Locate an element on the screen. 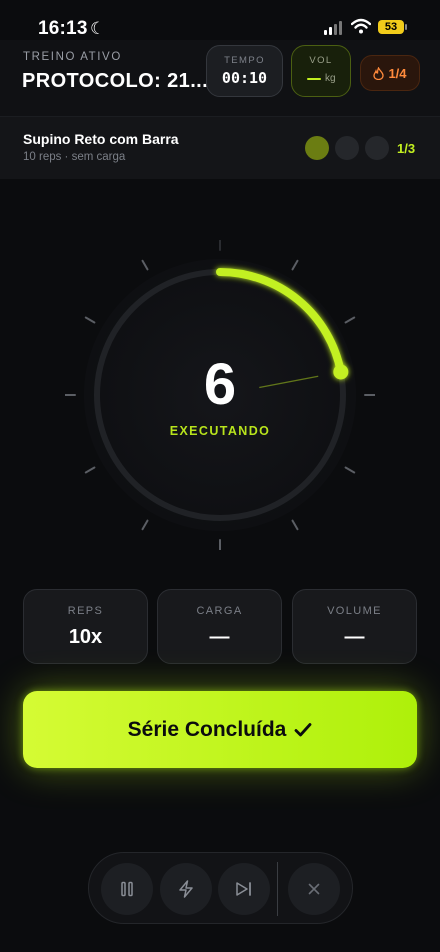  pause-button is located at coordinates (127, 889).